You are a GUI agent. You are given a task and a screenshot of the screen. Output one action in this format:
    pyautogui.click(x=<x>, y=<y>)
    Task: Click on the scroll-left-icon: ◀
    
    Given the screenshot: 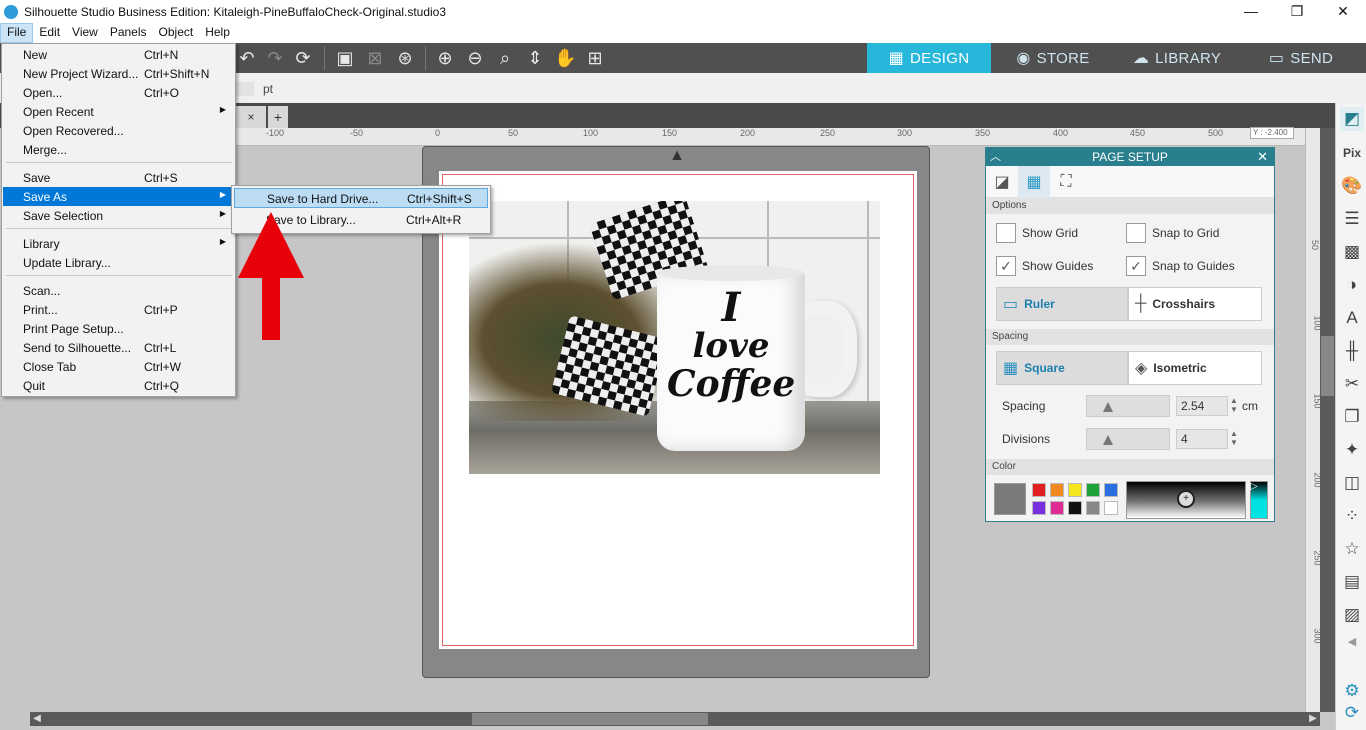 What is the action you would take?
    pyautogui.click(x=37, y=719)
    